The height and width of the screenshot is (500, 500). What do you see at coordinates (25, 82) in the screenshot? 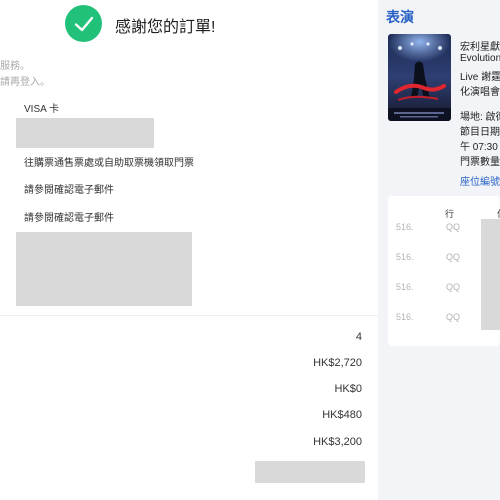
I see `note-line-2: 請再登入。` at bounding box center [25, 82].